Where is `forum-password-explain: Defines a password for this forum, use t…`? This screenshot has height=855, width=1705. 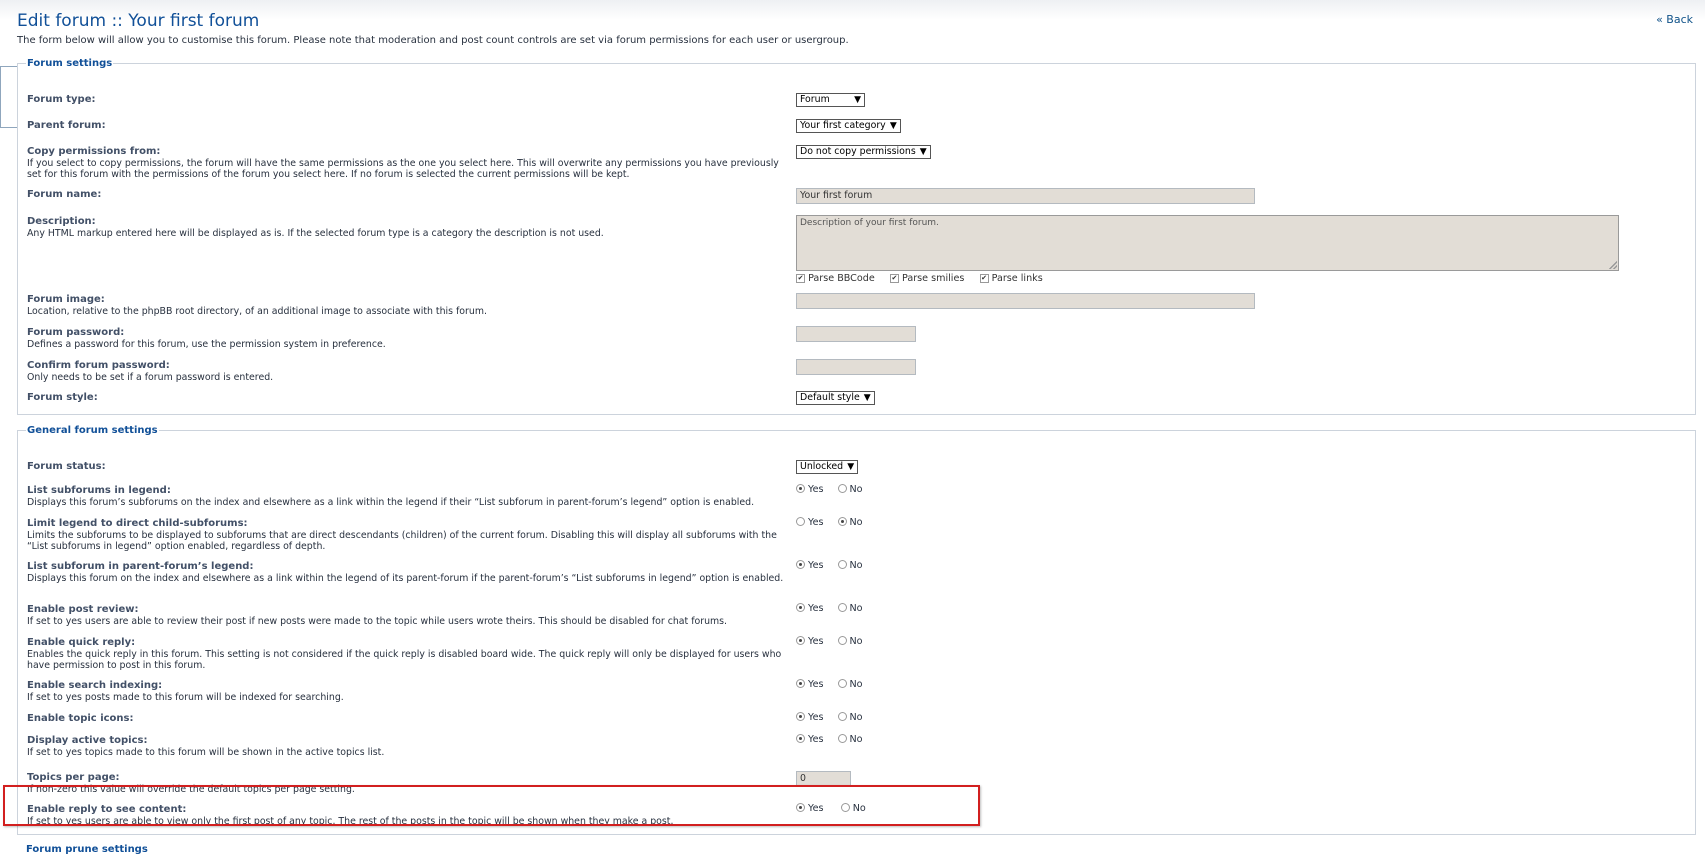 forum-password-explain: Defines a password for this forum, use t… is located at coordinates (206, 344).